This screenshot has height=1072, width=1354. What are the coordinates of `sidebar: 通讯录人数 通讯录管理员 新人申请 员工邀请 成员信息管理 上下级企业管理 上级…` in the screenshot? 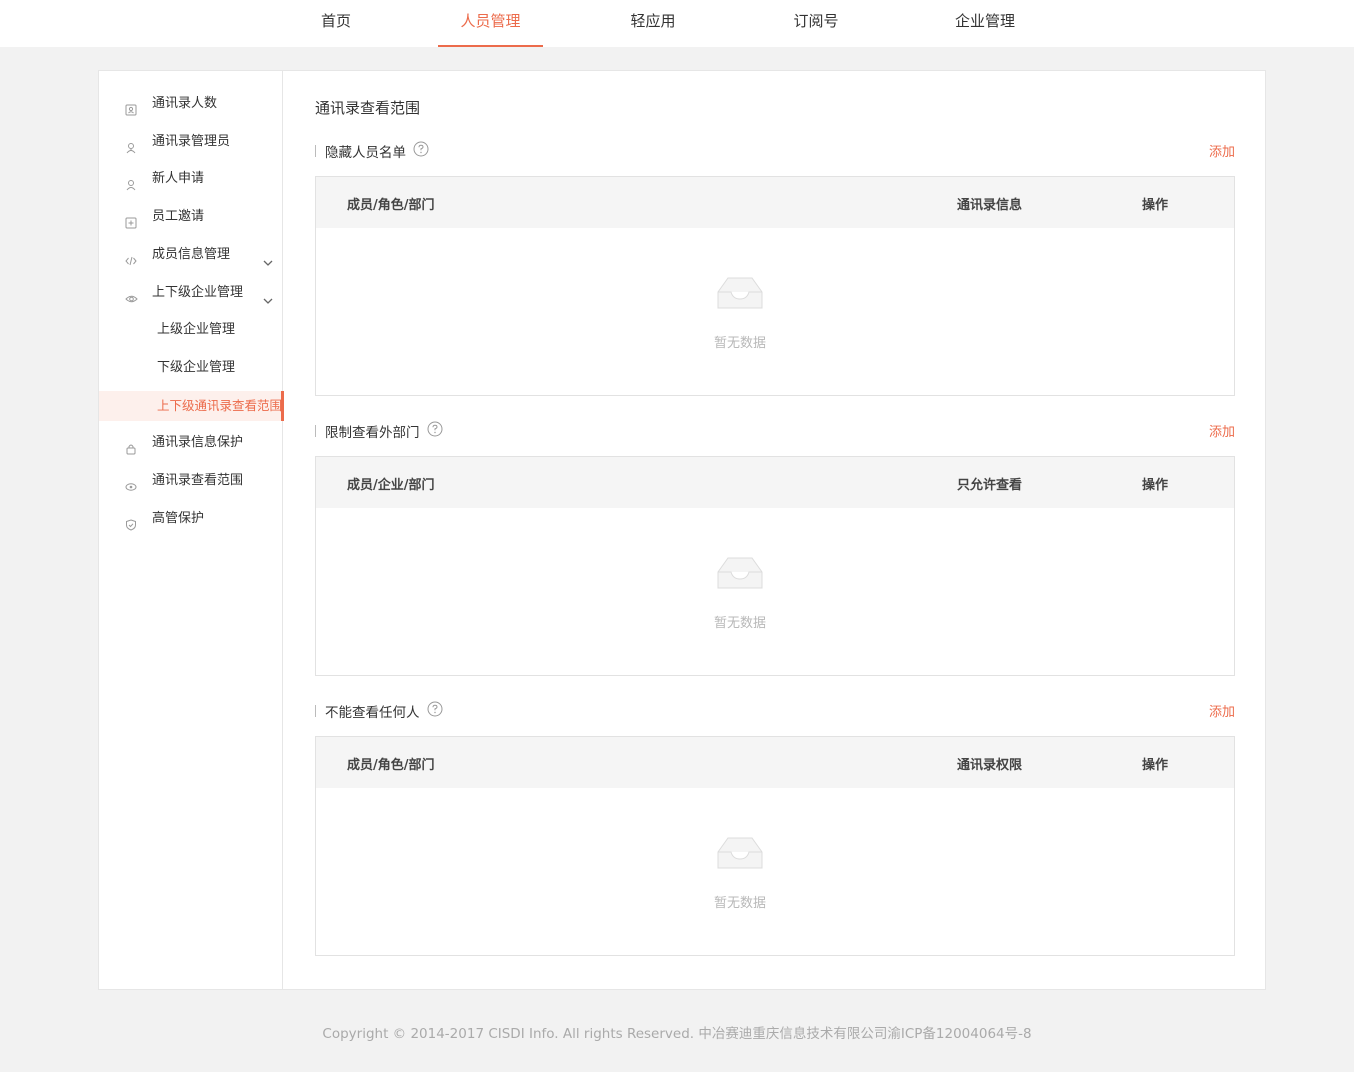 It's located at (191, 530).